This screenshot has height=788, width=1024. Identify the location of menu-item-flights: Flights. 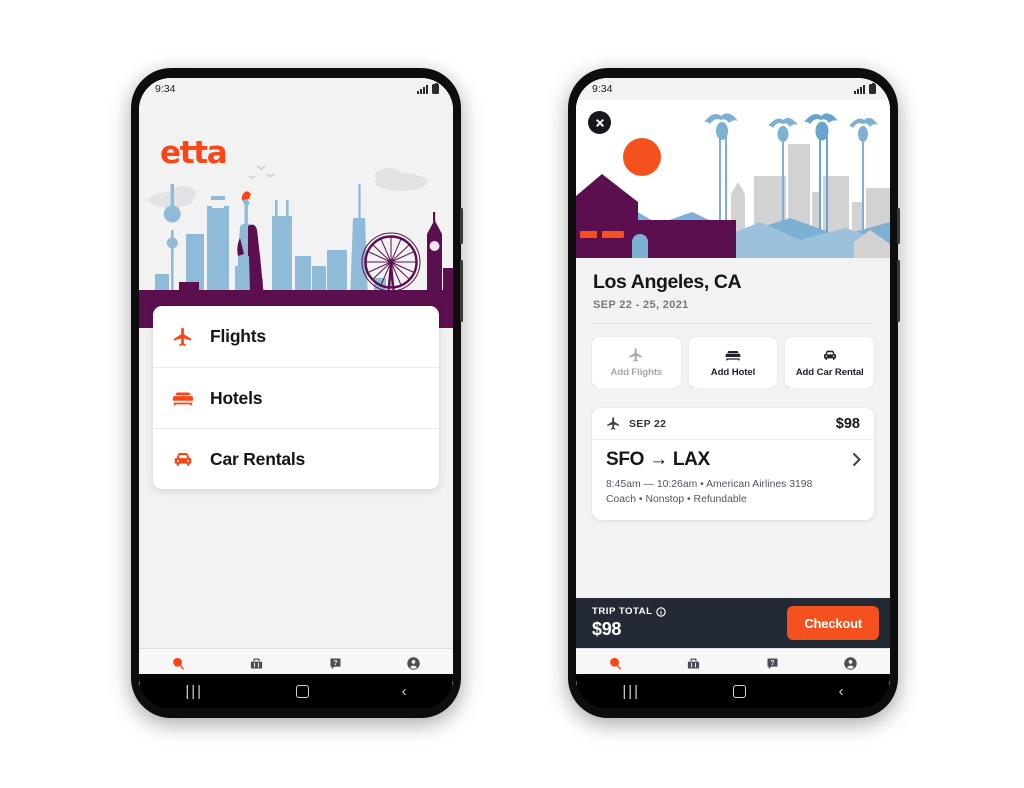
(296, 336).